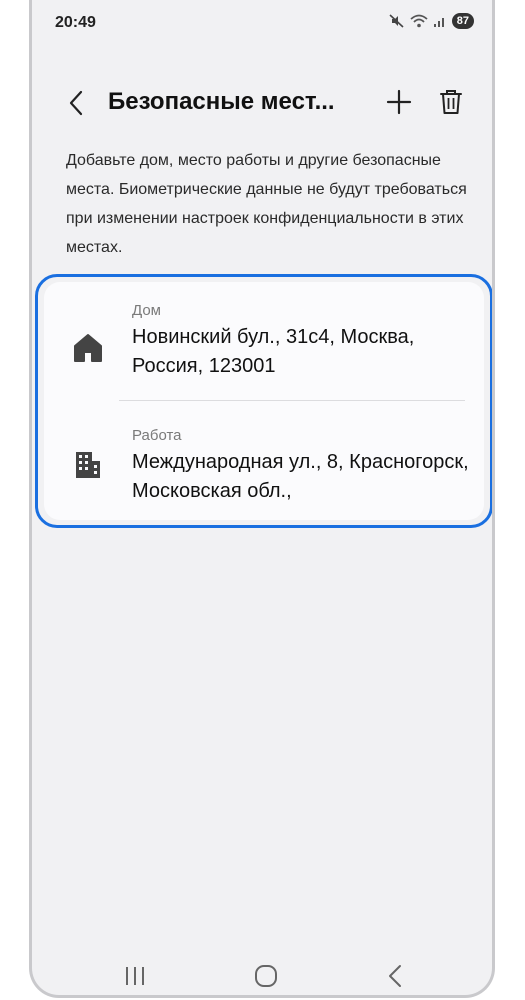 The height and width of the screenshot is (1000, 525). What do you see at coordinates (419, 21) in the screenshot?
I see `wifi-icon` at bounding box center [419, 21].